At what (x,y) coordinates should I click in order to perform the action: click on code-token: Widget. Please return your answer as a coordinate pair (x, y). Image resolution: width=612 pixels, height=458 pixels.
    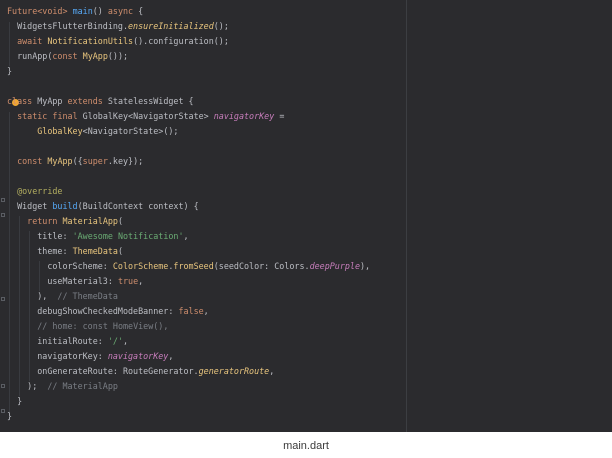
    Looking at the image, I should click on (30, 206).